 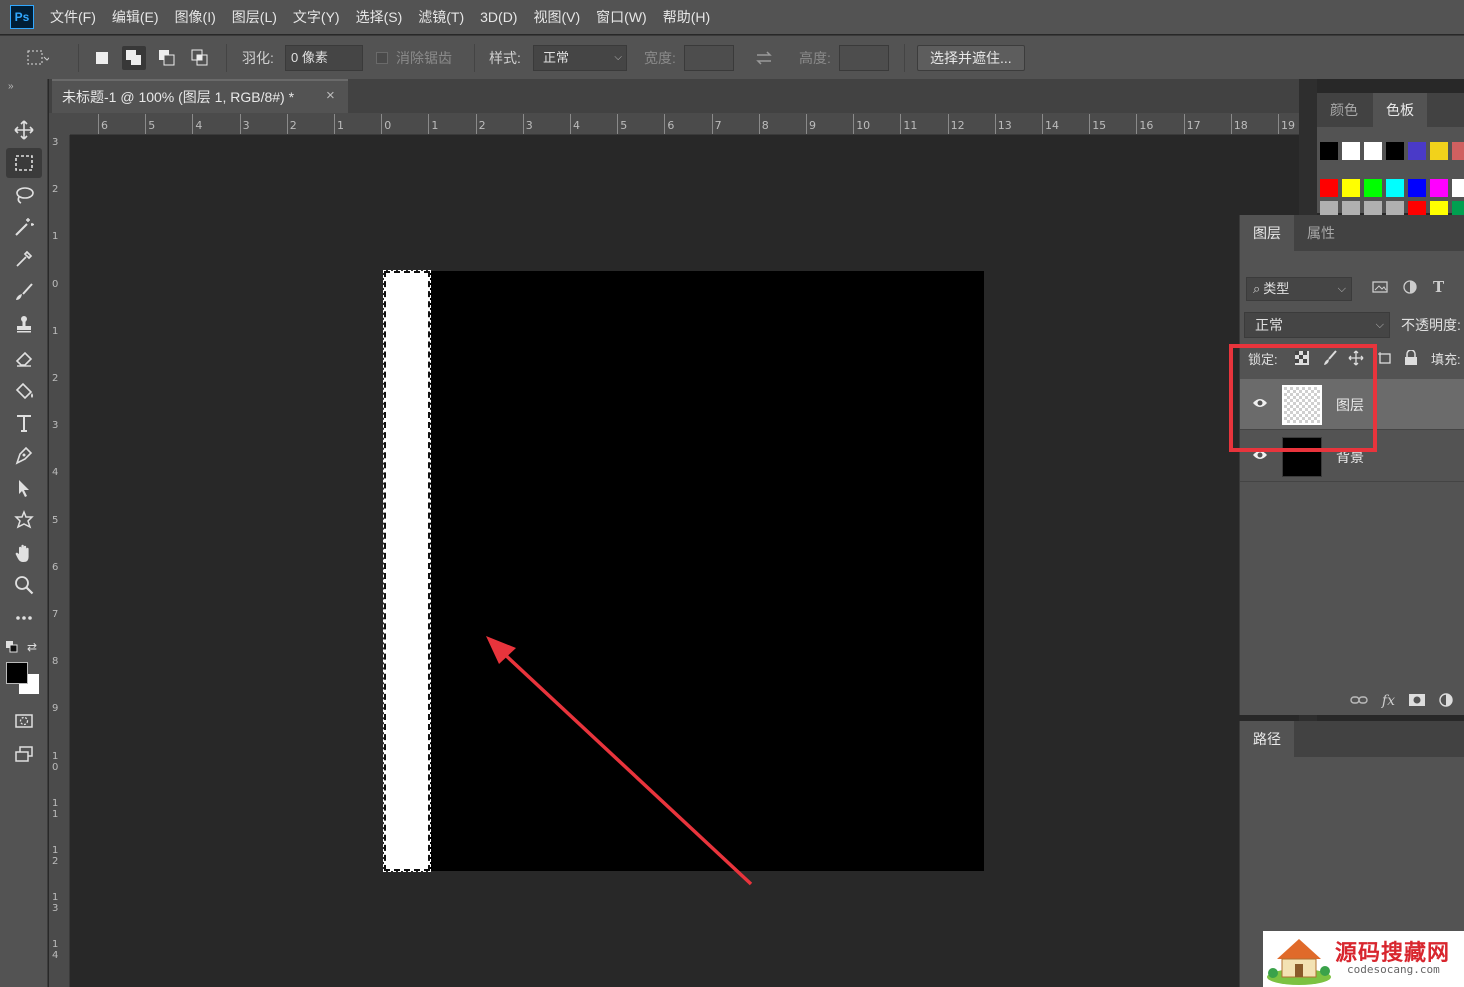 What do you see at coordinates (24, 324) in the screenshot?
I see `clone-stamp-tool-icon` at bounding box center [24, 324].